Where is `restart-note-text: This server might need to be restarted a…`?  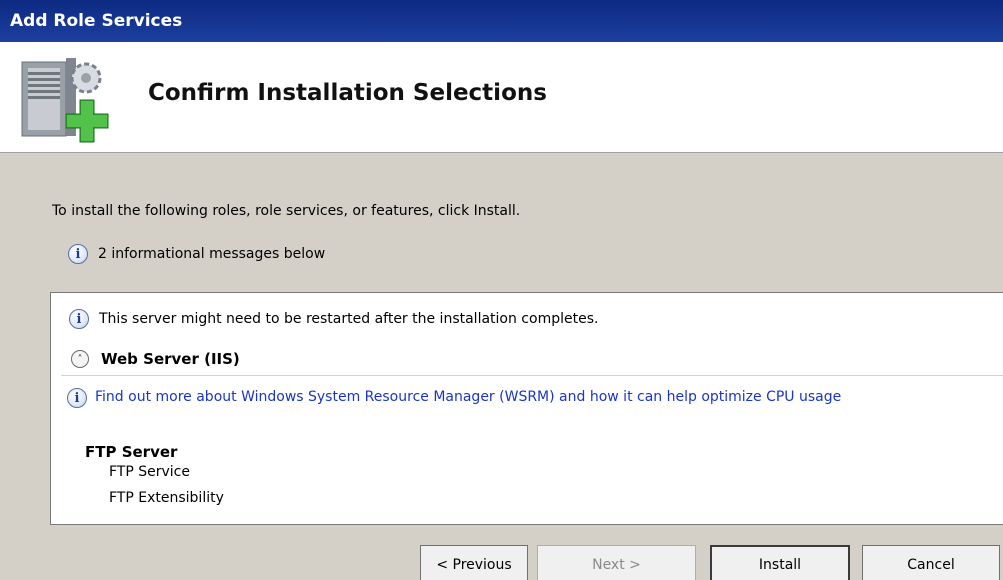
restart-note-text: This server might need to be restarted a… is located at coordinates (349, 319).